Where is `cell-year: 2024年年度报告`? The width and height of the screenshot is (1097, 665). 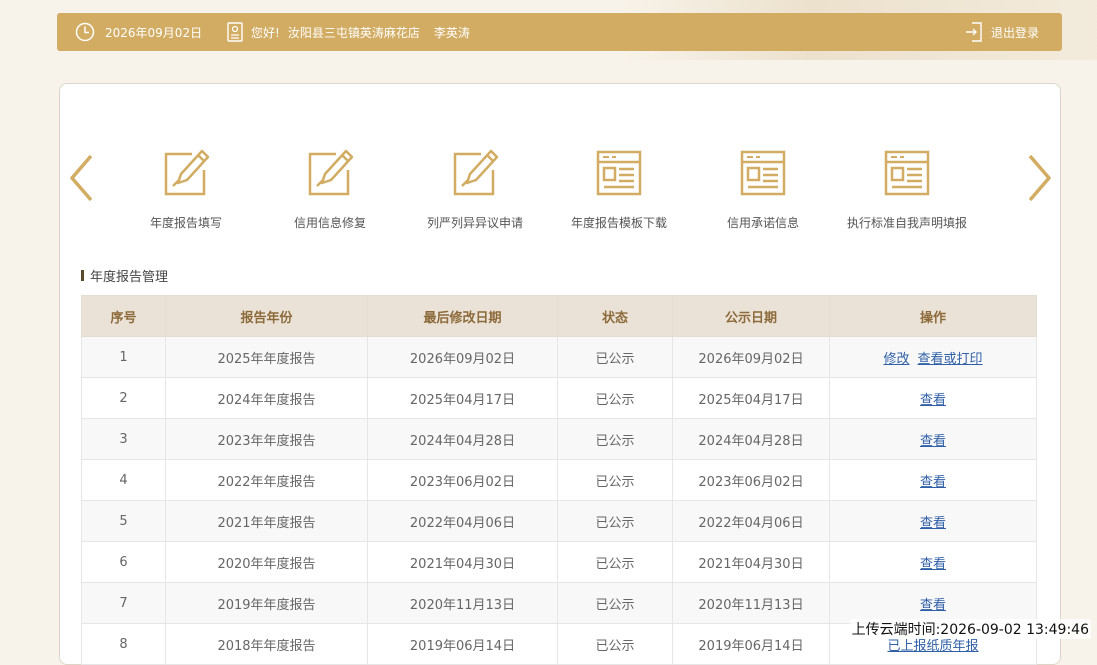 cell-year: 2024年年度报告 is located at coordinates (266, 398).